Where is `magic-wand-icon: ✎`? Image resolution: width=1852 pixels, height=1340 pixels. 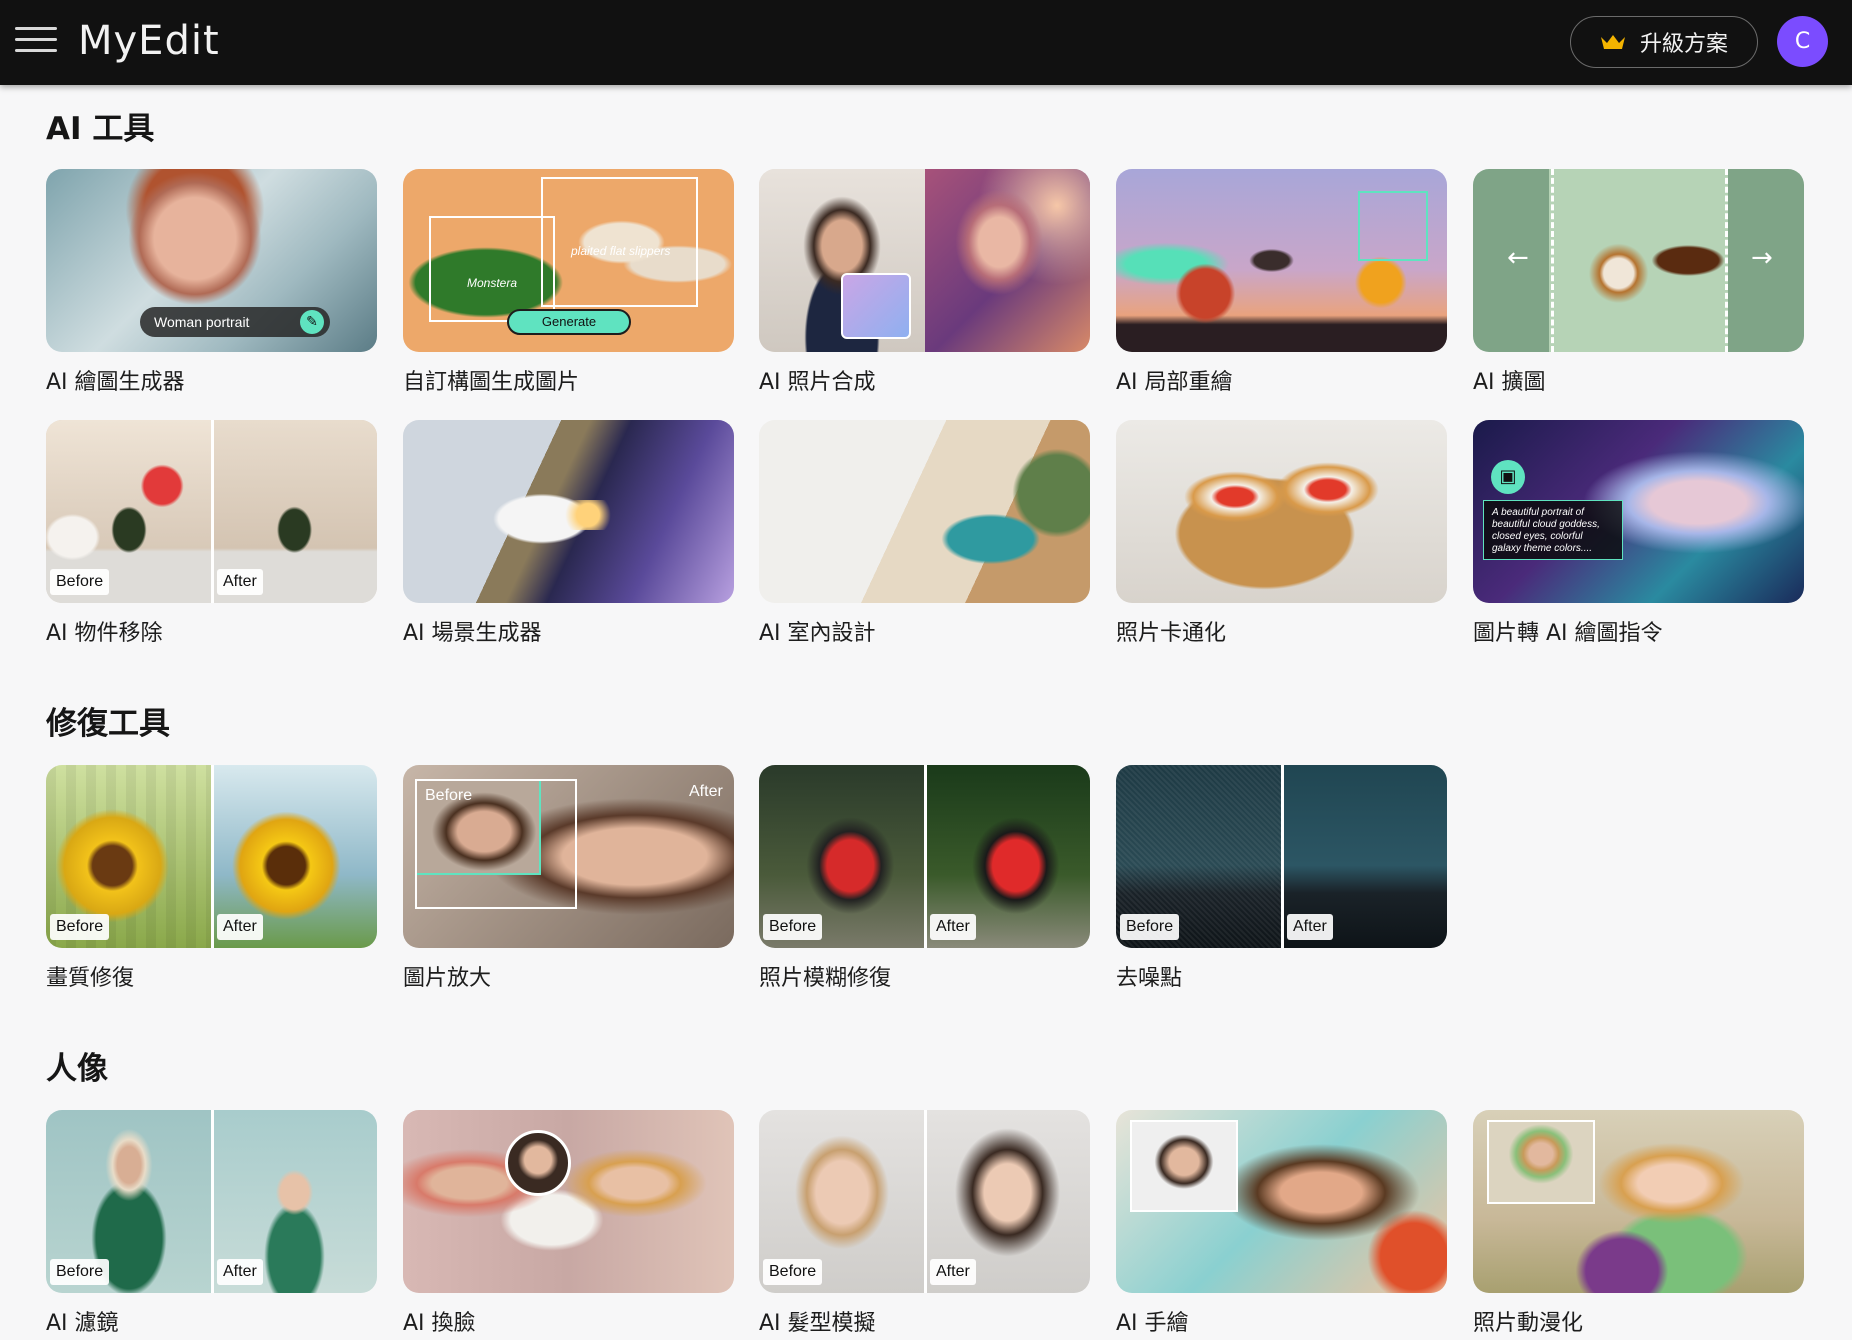
magic-wand-icon: ✎ is located at coordinates (312, 322).